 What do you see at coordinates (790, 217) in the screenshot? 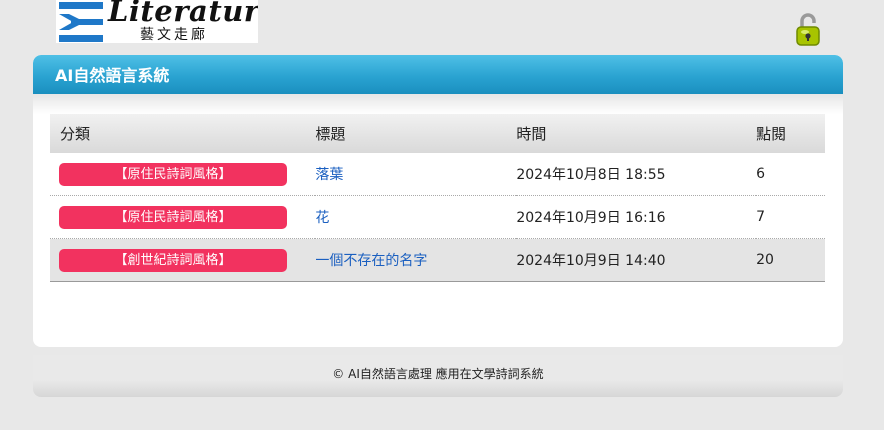
I see `article-views: 7` at bounding box center [790, 217].